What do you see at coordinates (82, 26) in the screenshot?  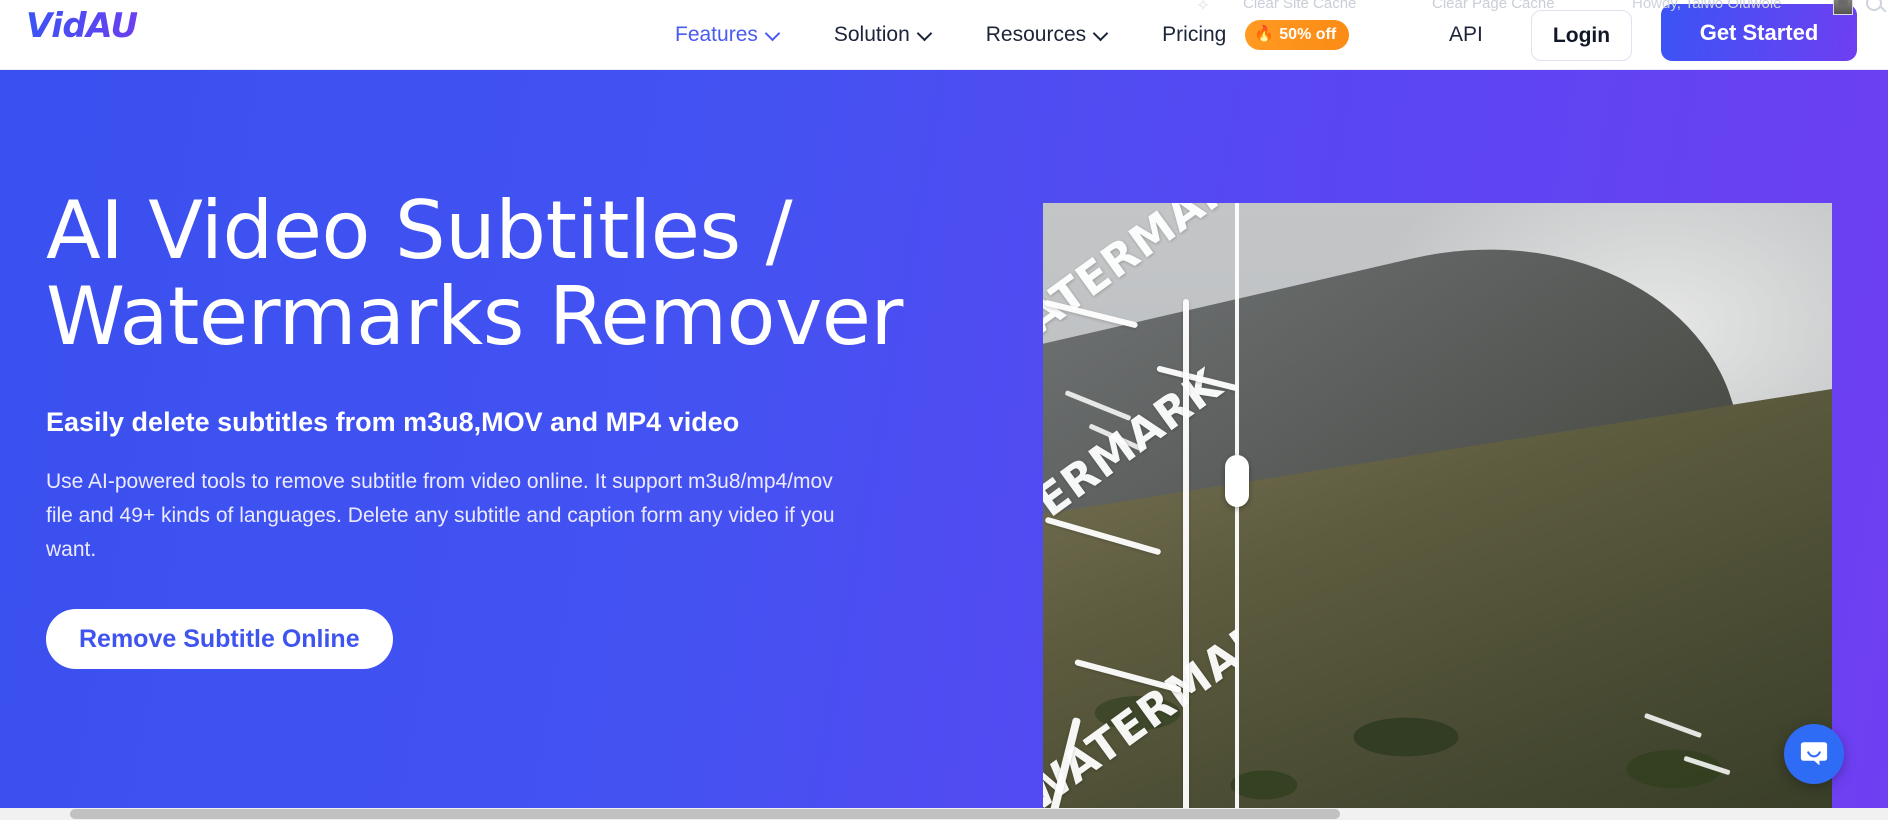 I see `site-logo: VidAU` at bounding box center [82, 26].